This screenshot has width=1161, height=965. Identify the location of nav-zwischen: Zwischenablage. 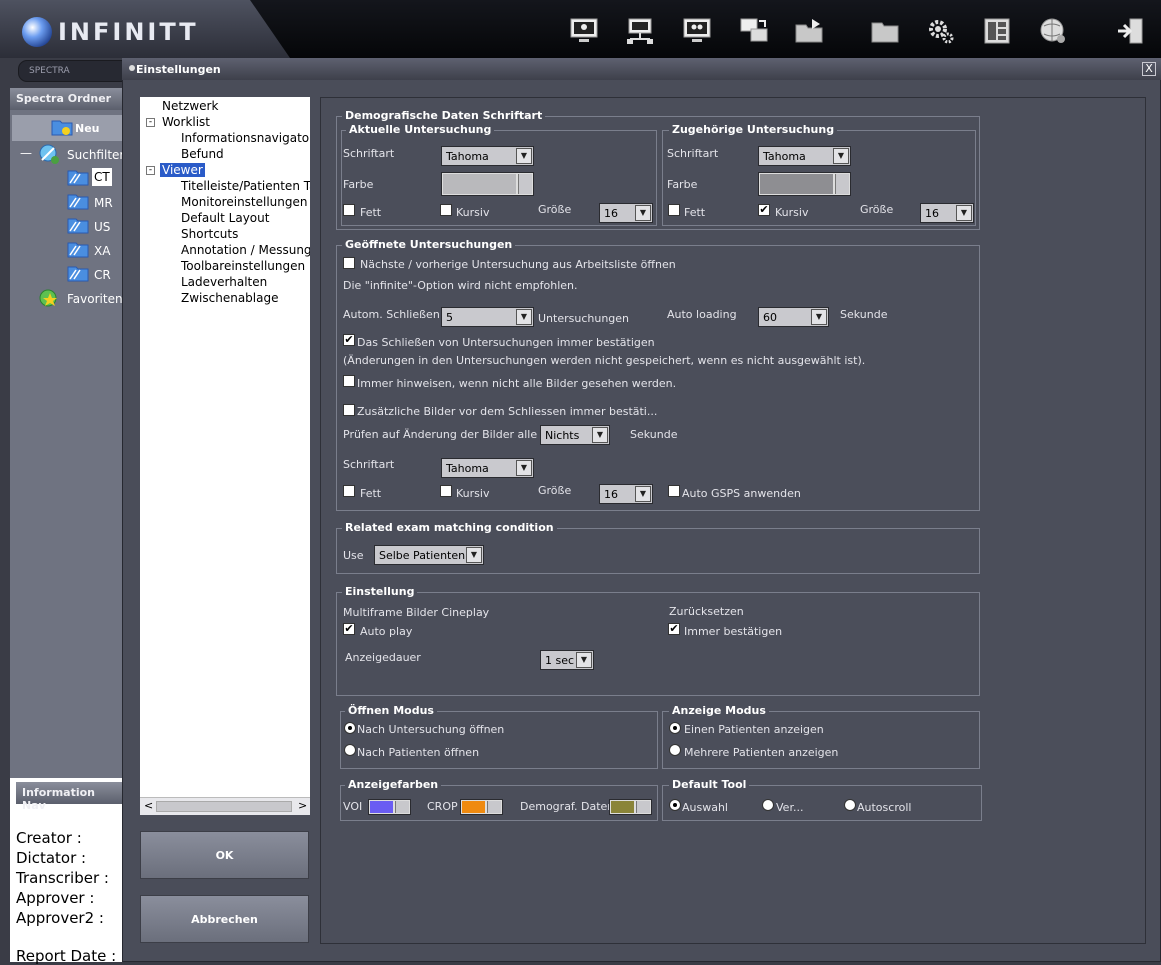
(229, 298).